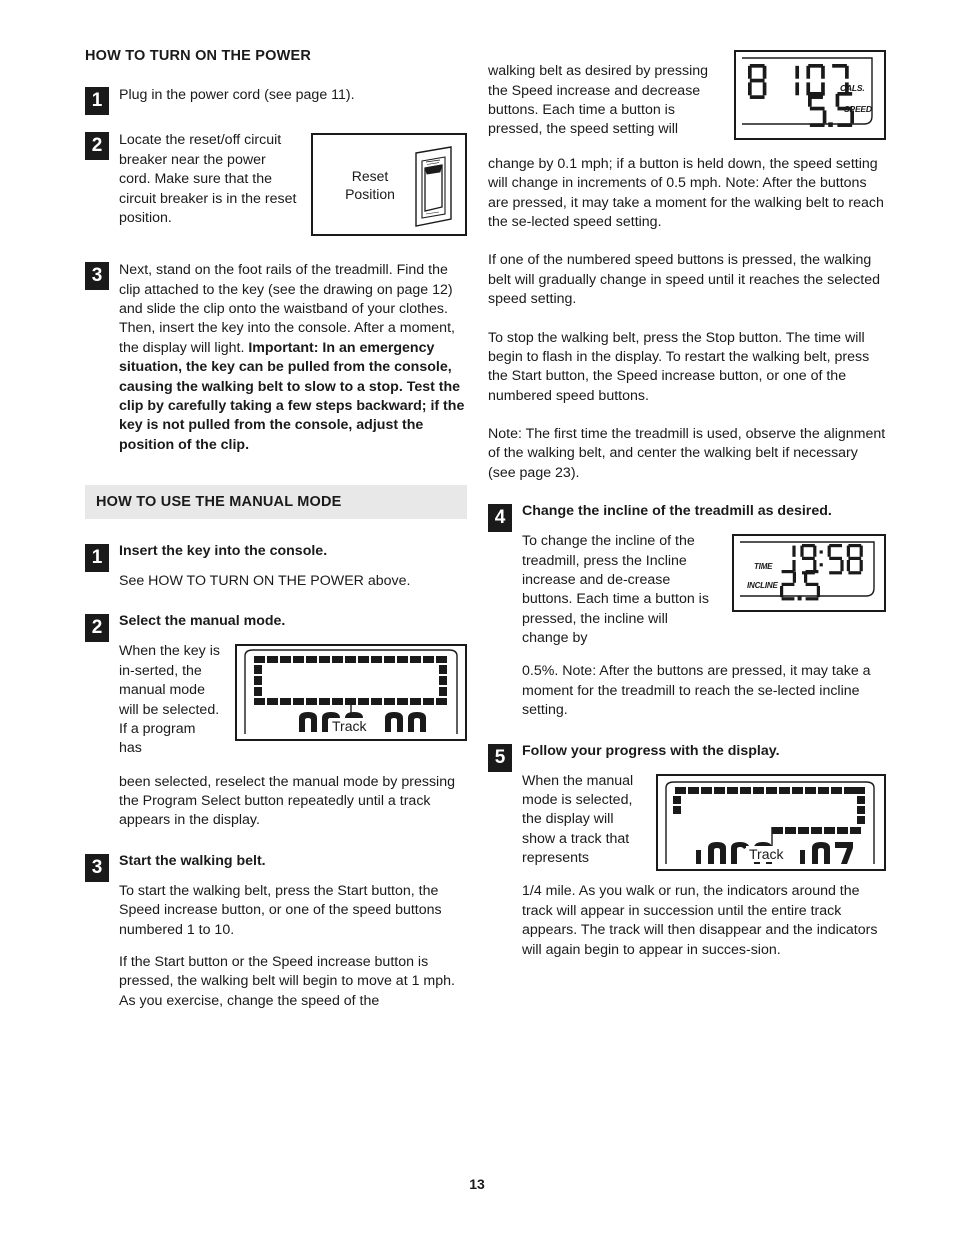 This screenshot has height=1235, width=954. Describe the element at coordinates (500, 757) in the screenshot. I see `step-badge-5: 5` at that location.